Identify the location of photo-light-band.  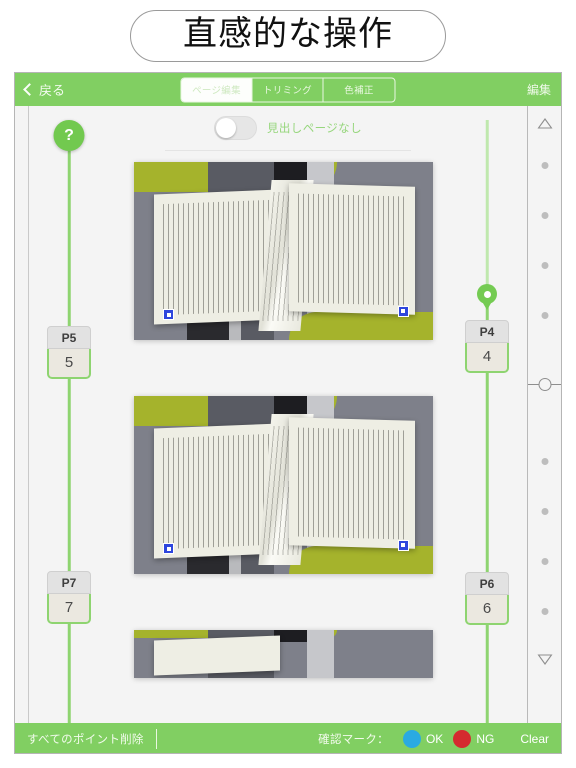
(320, 654).